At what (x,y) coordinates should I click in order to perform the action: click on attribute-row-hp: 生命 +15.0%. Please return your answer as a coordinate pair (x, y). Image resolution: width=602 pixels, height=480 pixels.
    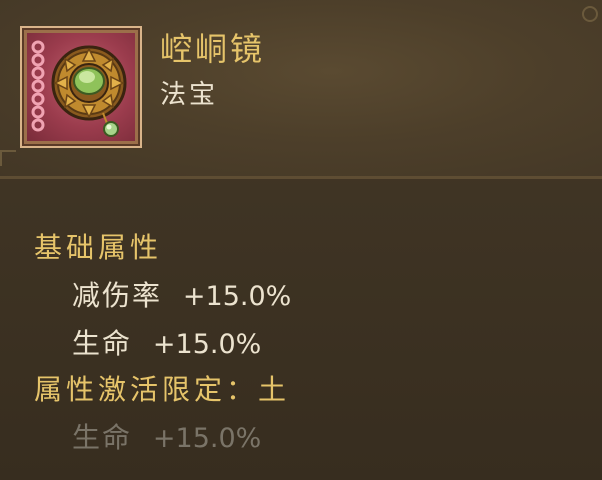
    Looking at the image, I should click on (166, 342).